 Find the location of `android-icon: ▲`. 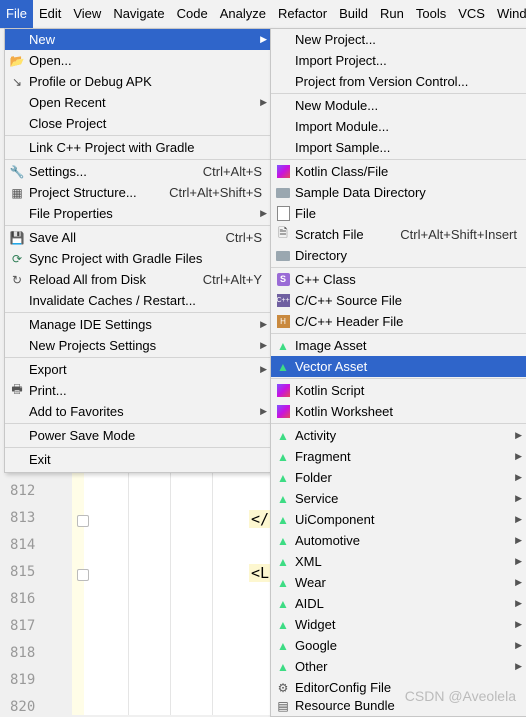

android-icon: ▲ is located at coordinates (283, 603).